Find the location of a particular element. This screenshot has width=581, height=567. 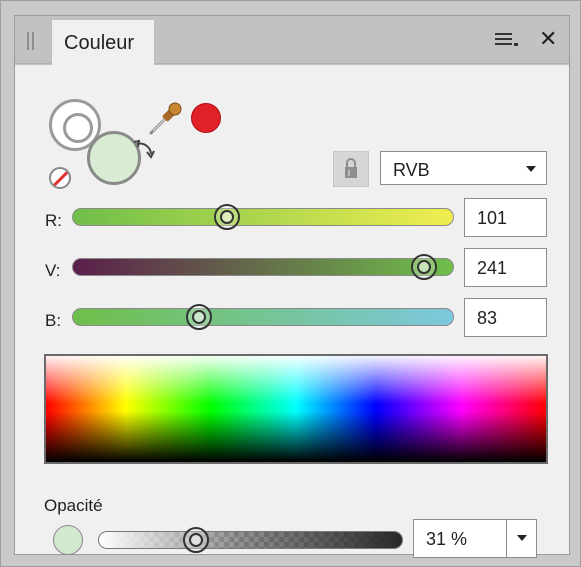

opacity-input: 31 % is located at coordinates (475, 538).